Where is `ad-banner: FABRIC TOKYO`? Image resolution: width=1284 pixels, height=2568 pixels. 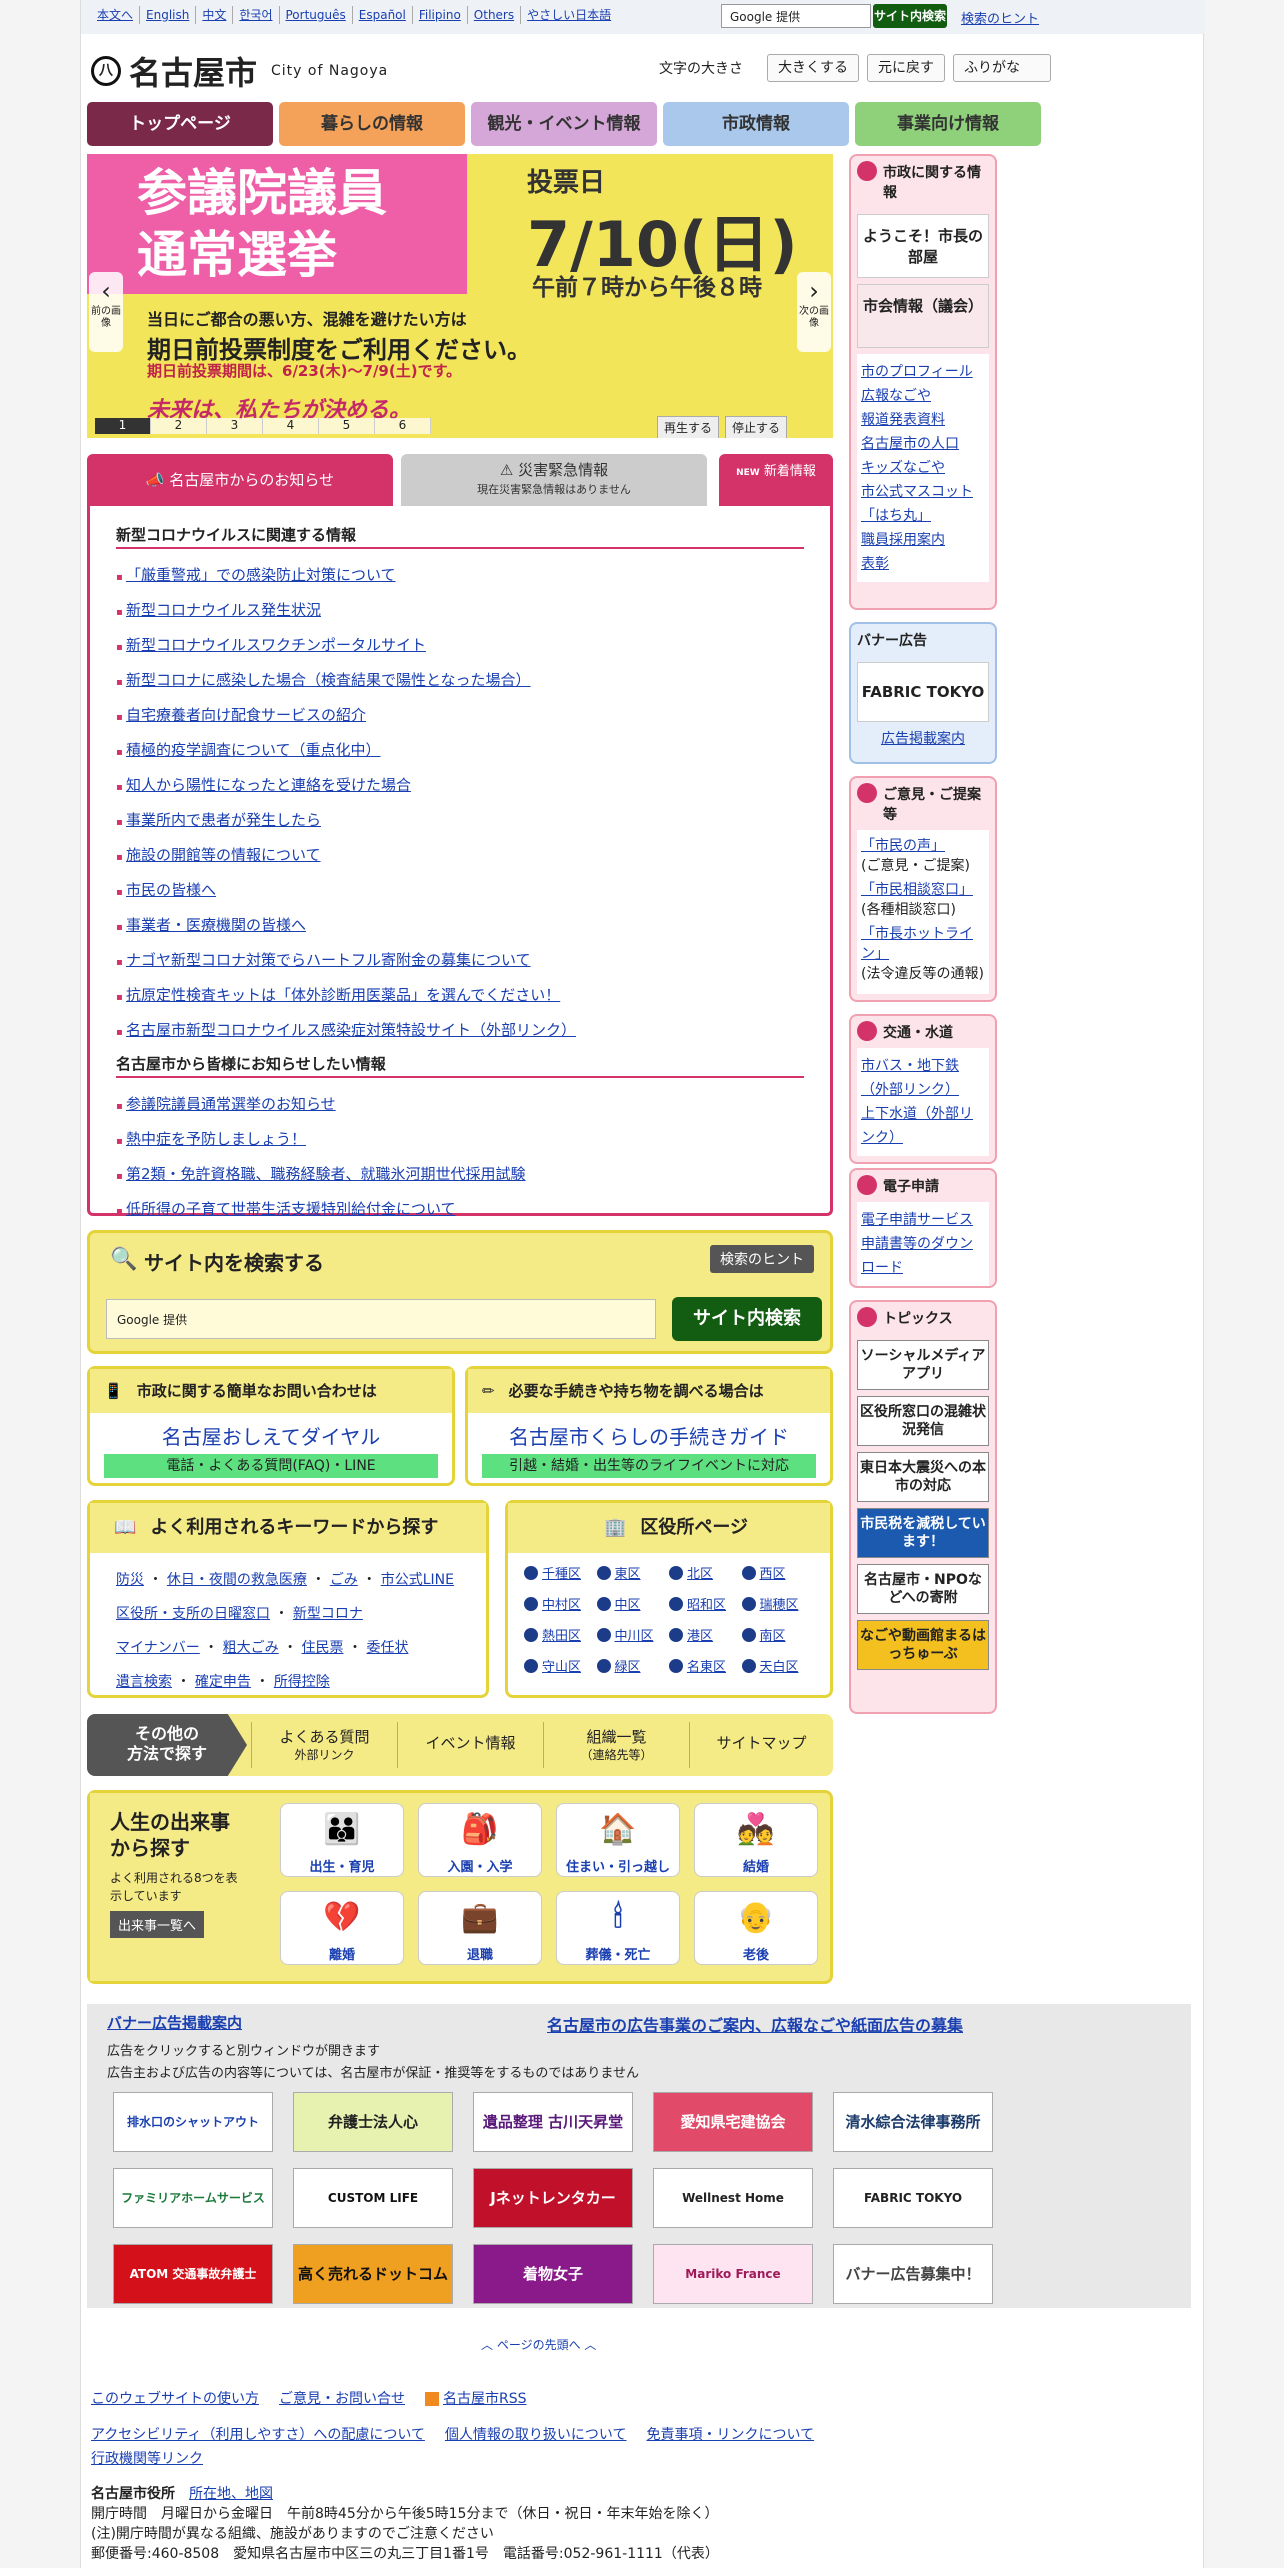 ad-banner: FABRIC TOKYO is located at coordinates (913, 2198).